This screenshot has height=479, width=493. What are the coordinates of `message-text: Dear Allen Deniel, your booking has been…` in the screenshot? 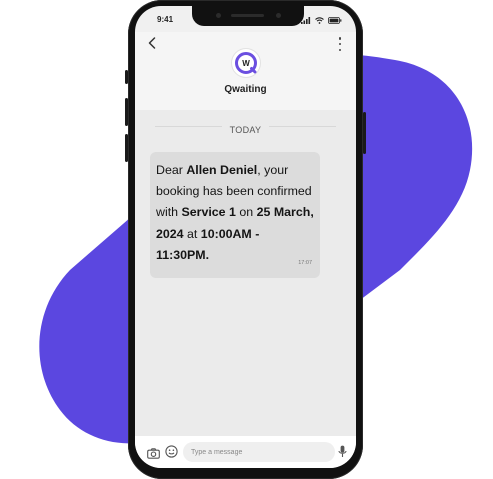 It's located at (235, 212).